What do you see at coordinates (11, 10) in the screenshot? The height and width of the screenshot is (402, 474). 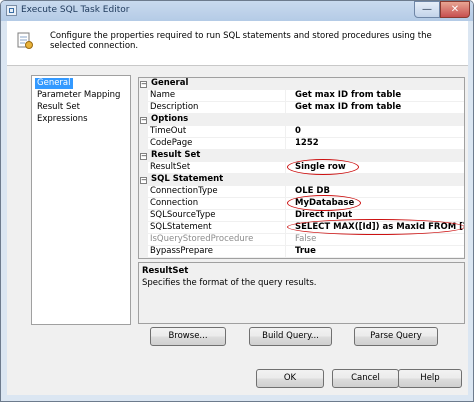 I see `app-icon` at bounding box center [11, 10].